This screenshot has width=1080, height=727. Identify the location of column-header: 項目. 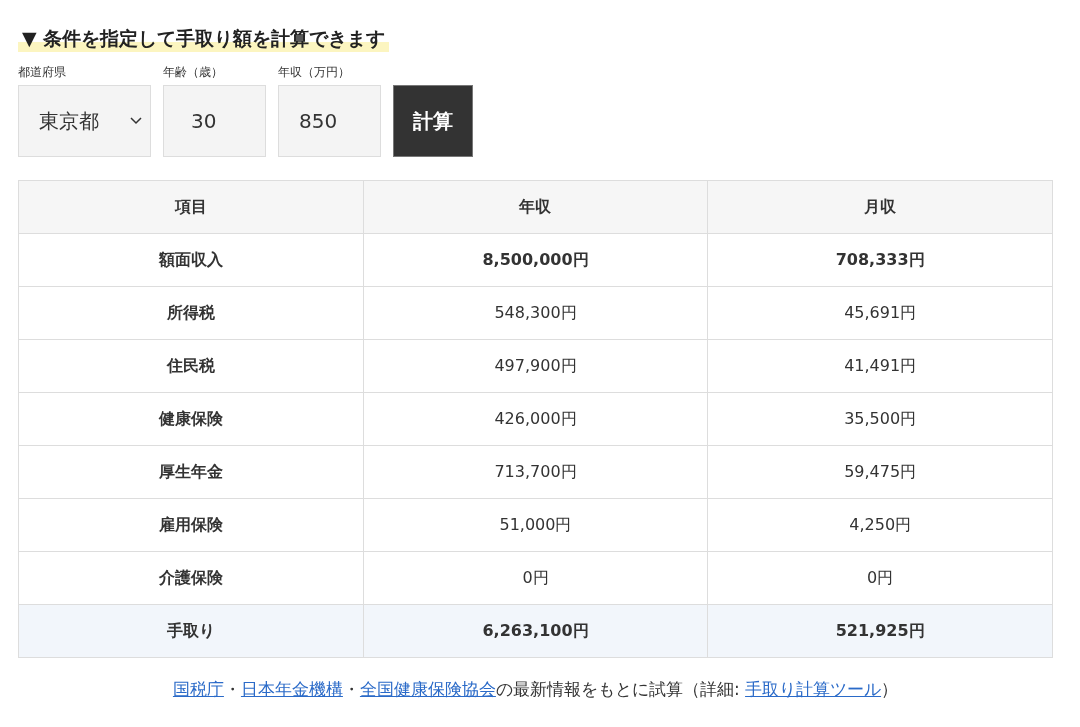
(191, 207).